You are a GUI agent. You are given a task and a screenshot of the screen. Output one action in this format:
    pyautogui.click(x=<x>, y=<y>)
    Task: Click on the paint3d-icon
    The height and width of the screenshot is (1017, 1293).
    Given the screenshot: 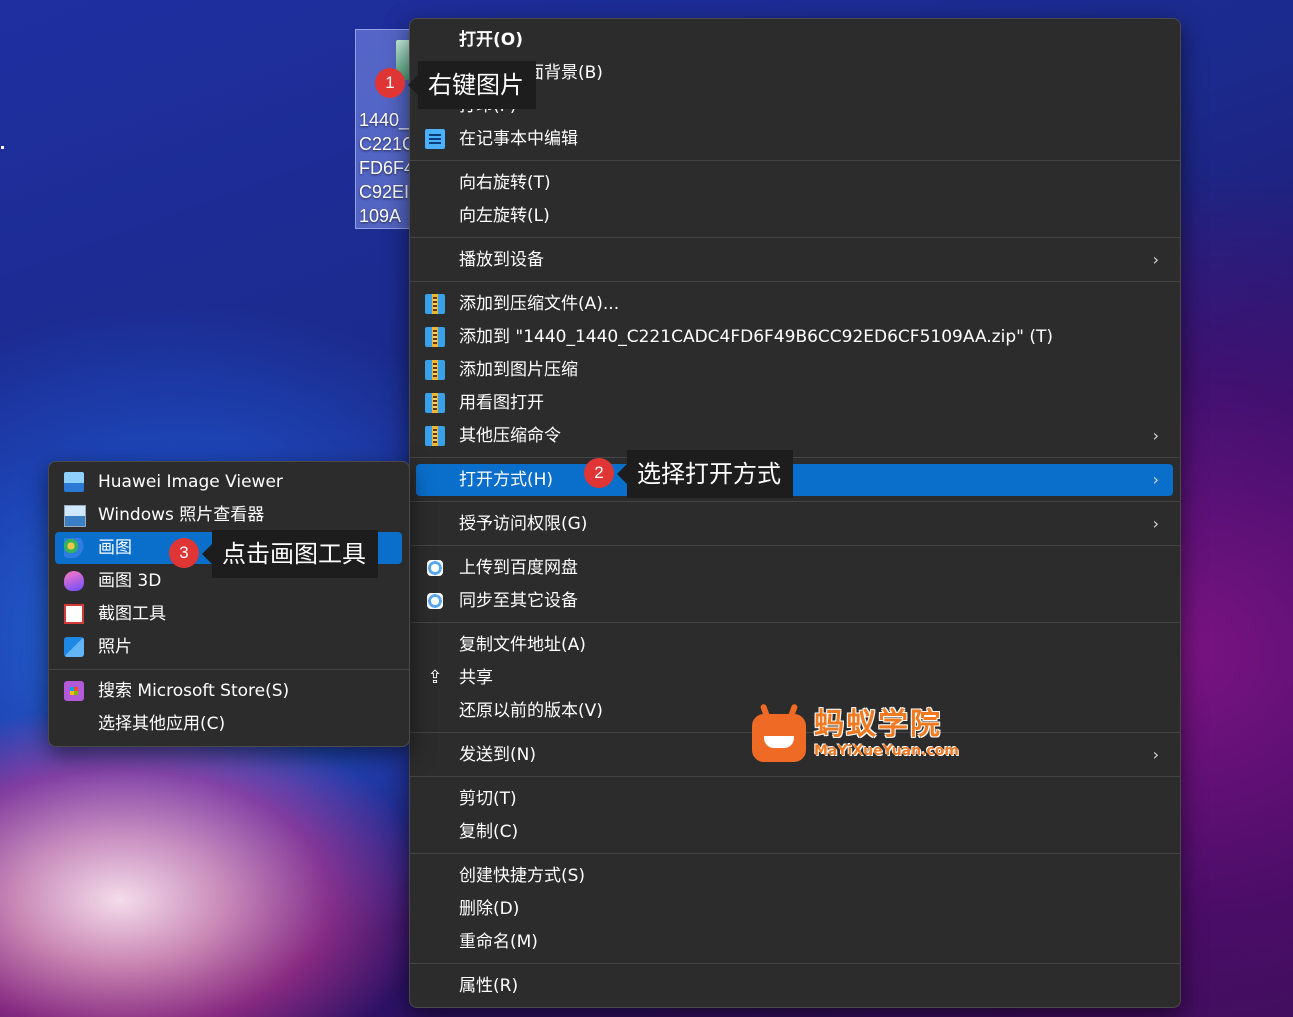 What is the action you would take?
    pyautogui.click(x=74, y=581)
    